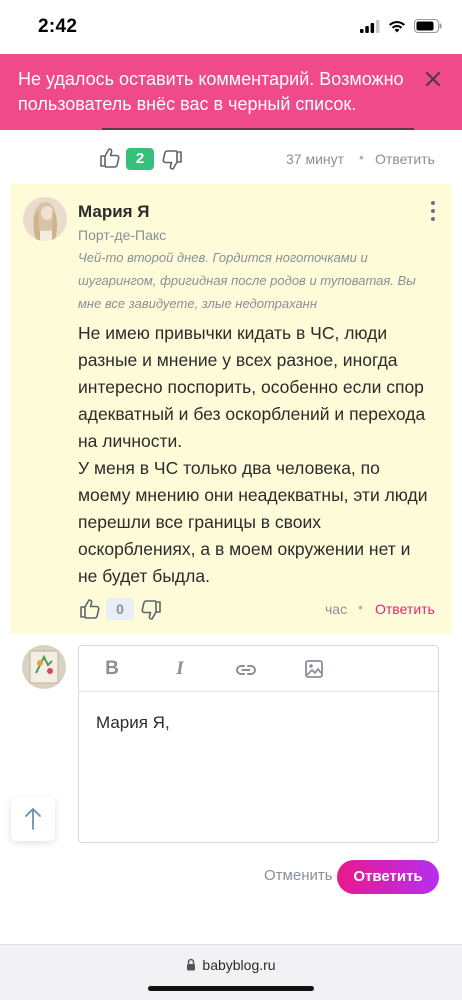 This screenshot has height=1000, width=462. Describe the element at coordinates (388, 877) in the screenshot. I see `submit-reply-button: Ответить` at that location.